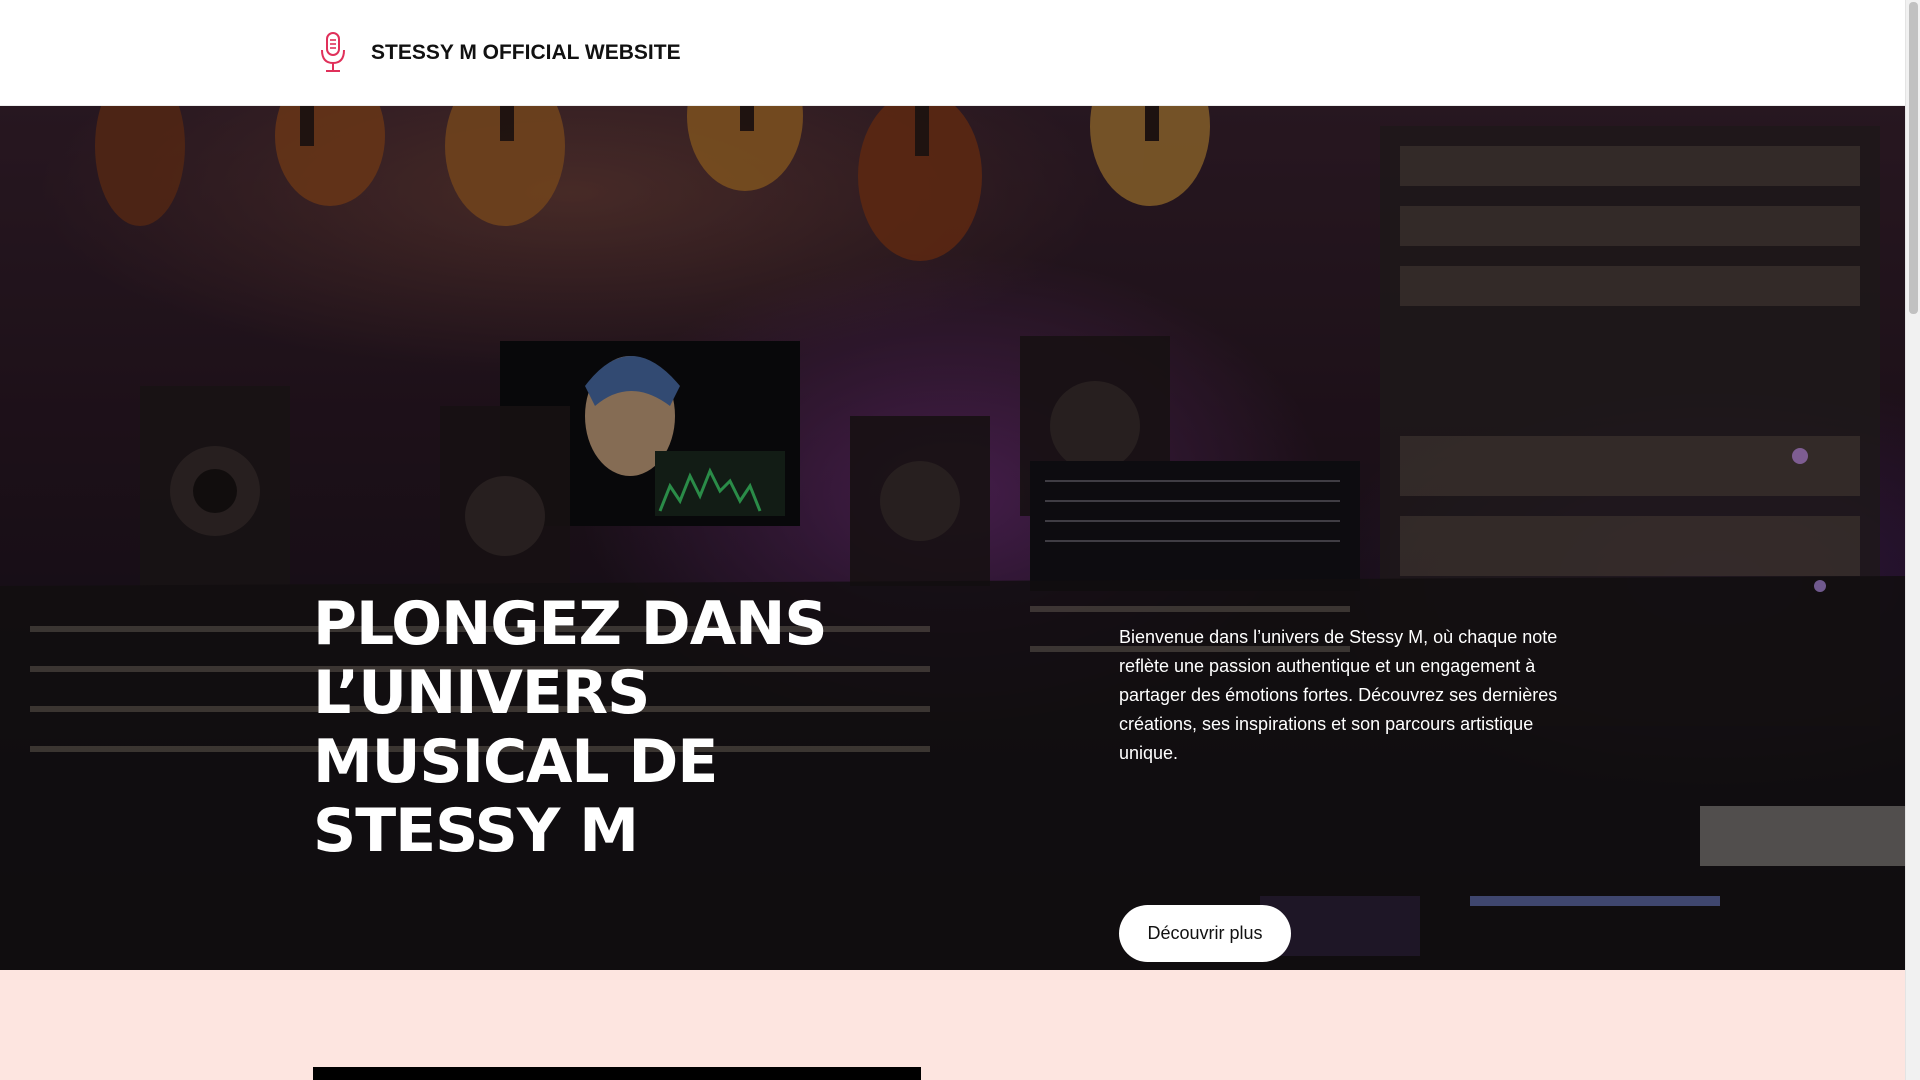 Image resolution: width=1920 pixels, height=1080 pixels. What do you see at coordinates (1913, 158) in the screenshot?
I see `scrollbar-thumb` at bounding box center [1913, 158].